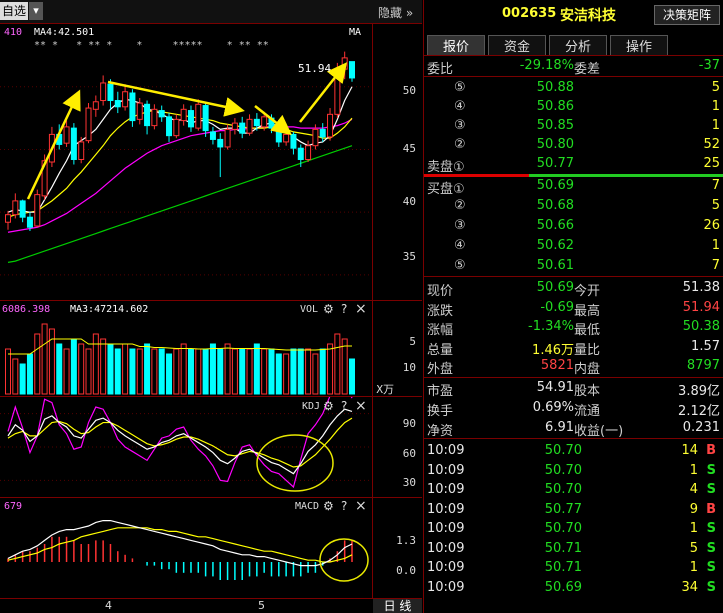  What do you see at coordinates (687, 15) in the screenshot?
I see `decision-matrix-button: 决策矩阵` at bounding box center [687, 15].